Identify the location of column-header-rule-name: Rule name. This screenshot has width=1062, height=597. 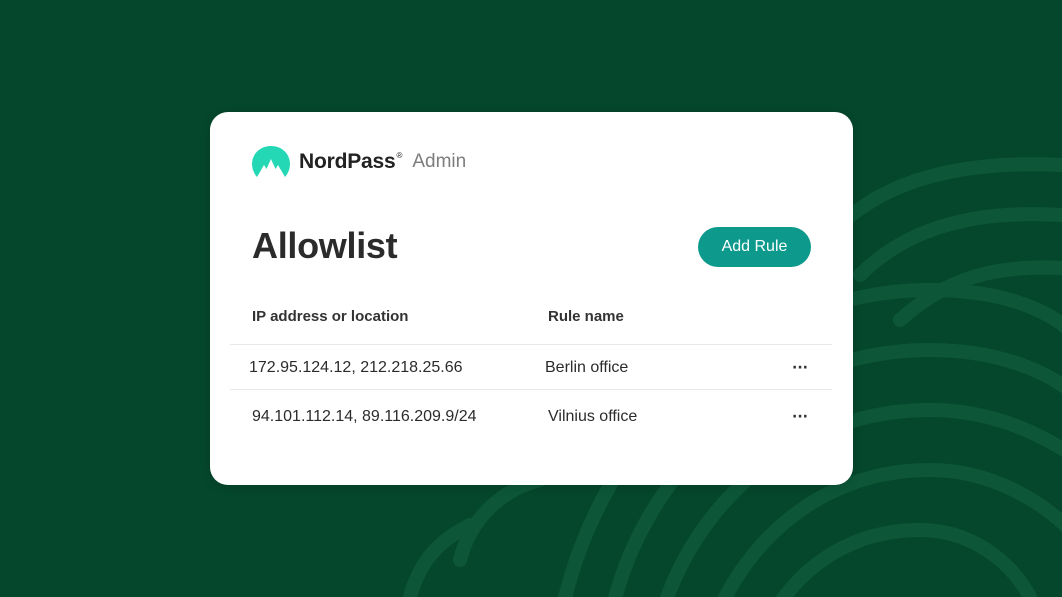
(586, 316).